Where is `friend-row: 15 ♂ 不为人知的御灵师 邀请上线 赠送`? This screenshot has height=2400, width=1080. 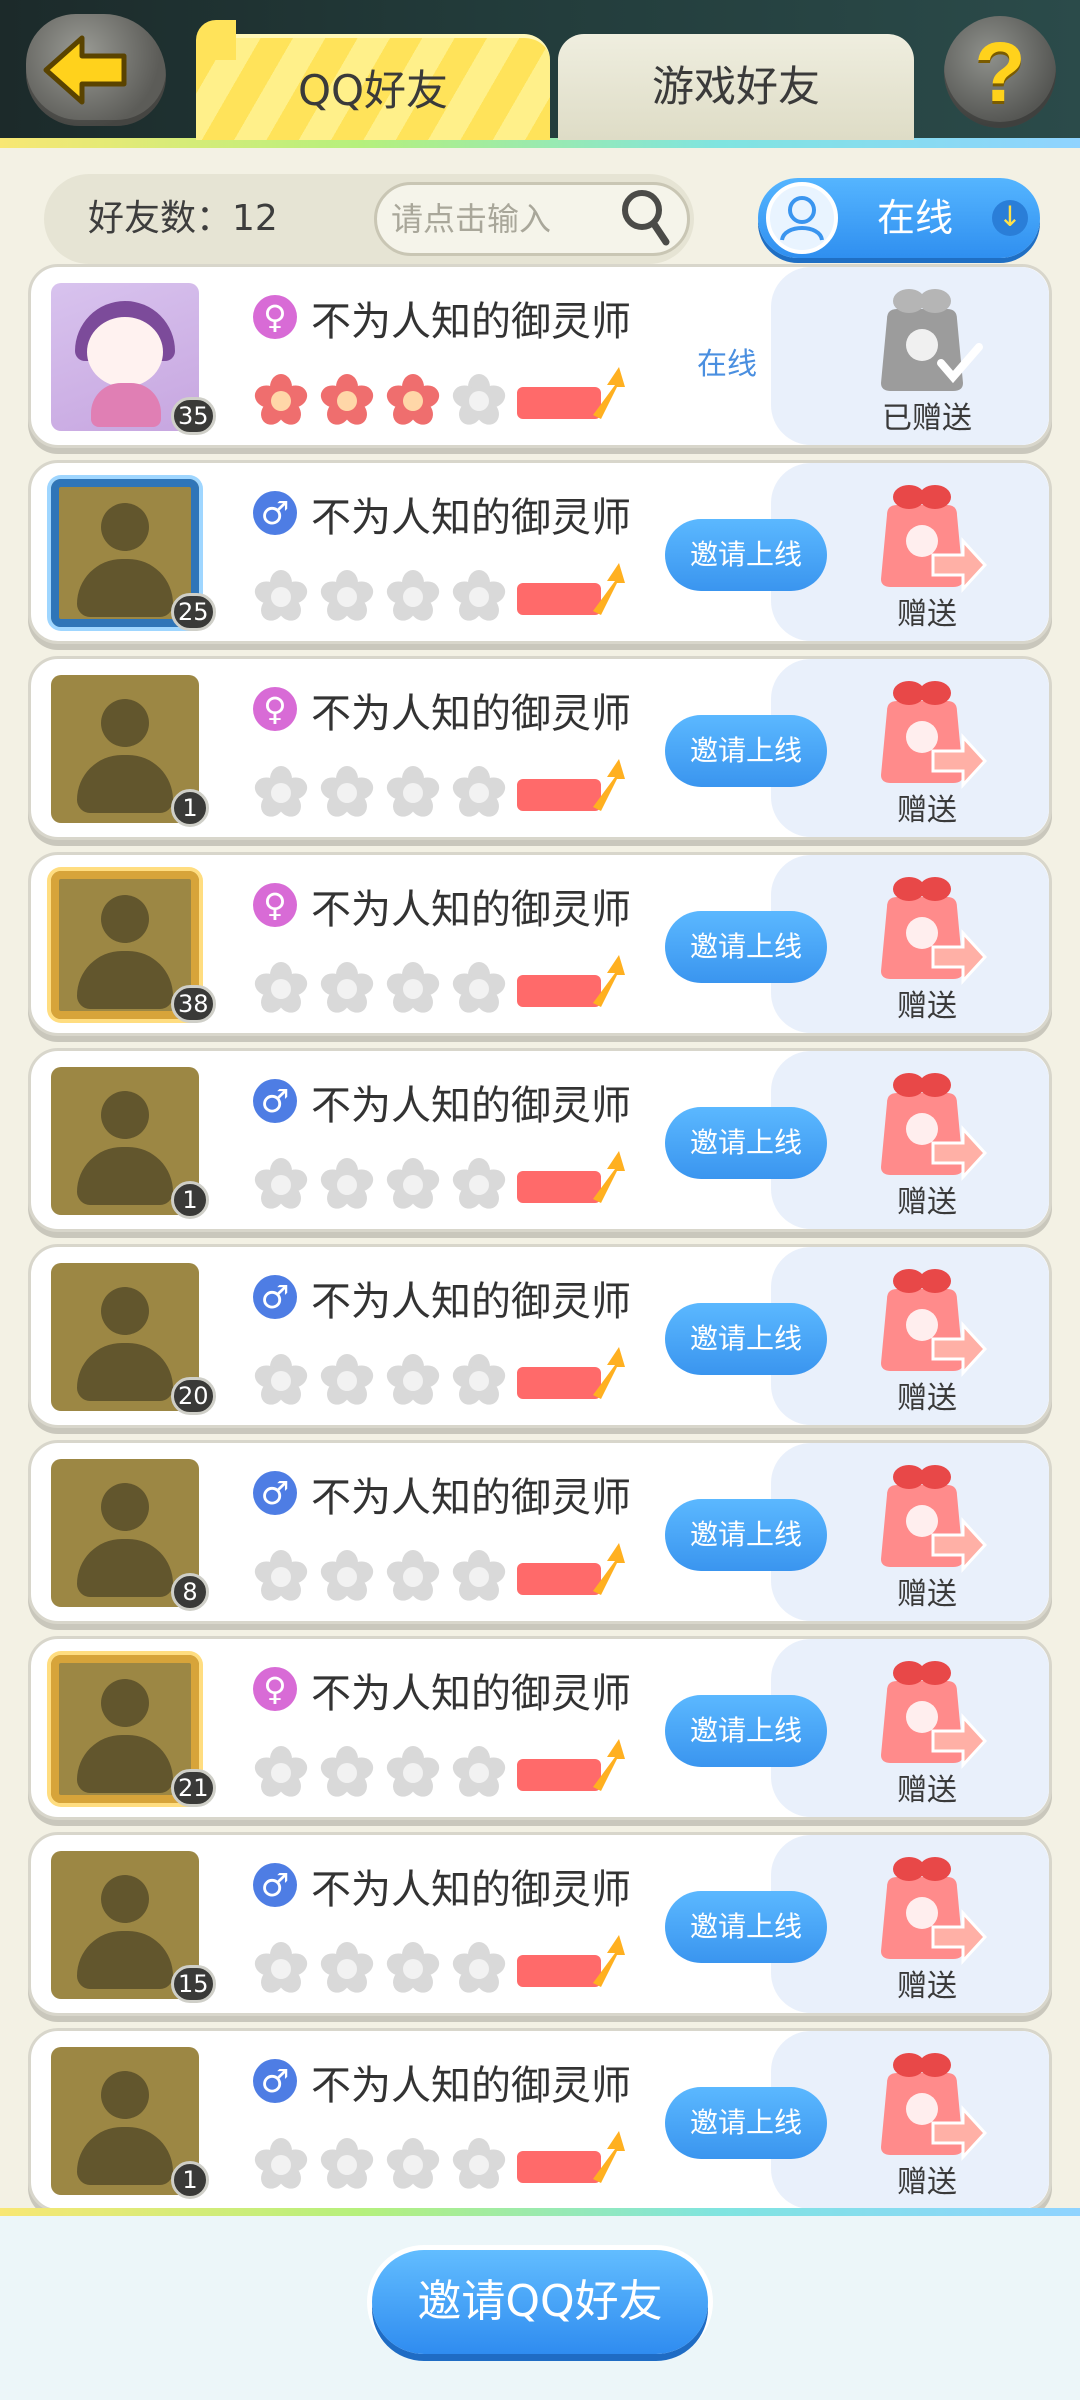
friend-row: 15 ♂ 不为人知的御灵师 邀请上线 赠送 is located at coordinates (540, 1924).